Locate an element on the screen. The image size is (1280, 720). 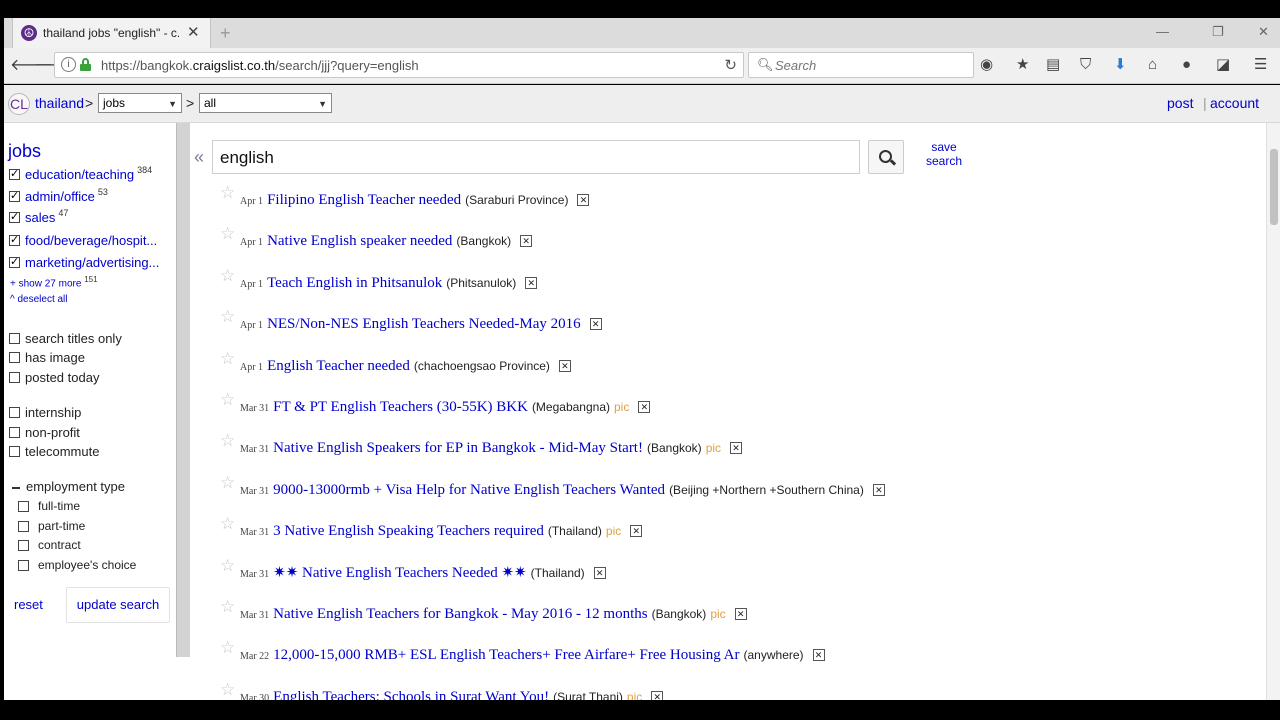
result-title-link: FT & PT English Teachers (30-55K) BKK is located at coordinates (400, 407).